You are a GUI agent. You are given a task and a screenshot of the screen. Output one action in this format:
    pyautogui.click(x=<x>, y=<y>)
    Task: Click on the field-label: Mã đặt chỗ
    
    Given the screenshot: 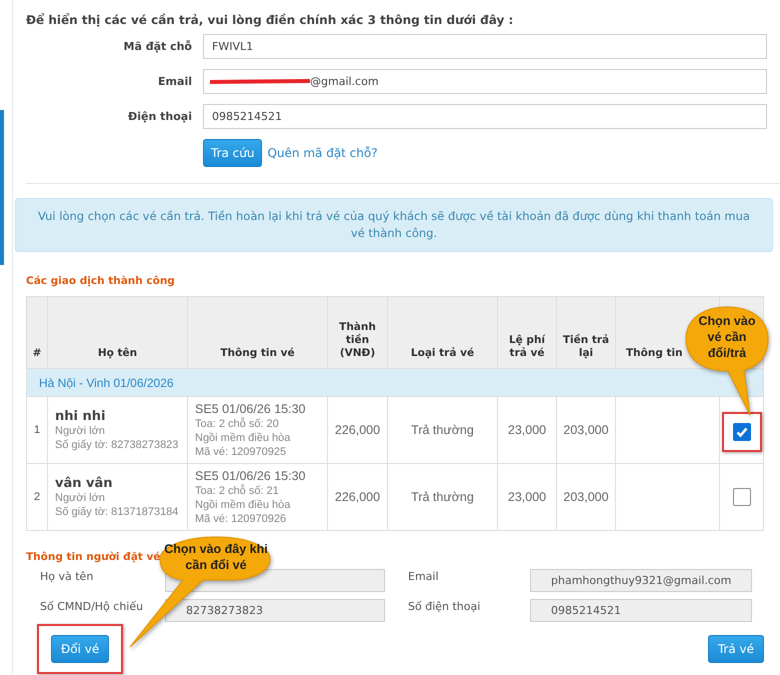 What is the action you would take?
    pyautogui.click(x=157, y=46)
    